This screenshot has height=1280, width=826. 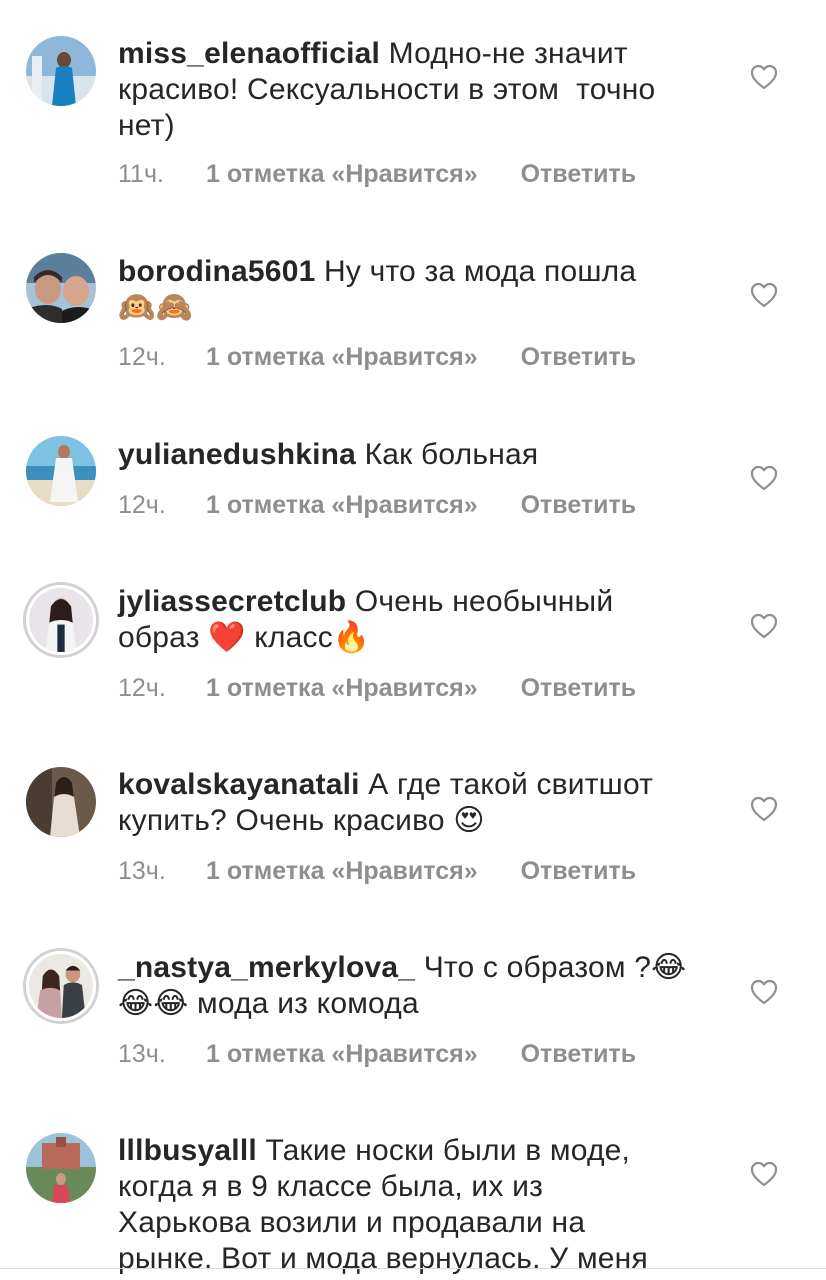 What do you see at coordinates (141, 174) in the screenshot?
I see `comment-time: 11ч.` at bounding box center [141, 174].